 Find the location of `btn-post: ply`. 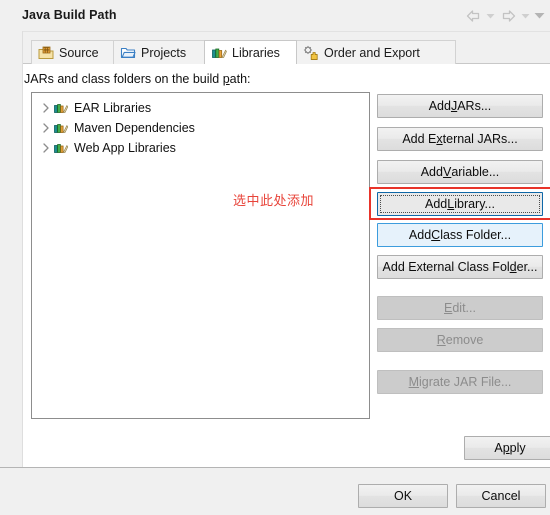

btn-post: ply is located at coordinates (517, 448).